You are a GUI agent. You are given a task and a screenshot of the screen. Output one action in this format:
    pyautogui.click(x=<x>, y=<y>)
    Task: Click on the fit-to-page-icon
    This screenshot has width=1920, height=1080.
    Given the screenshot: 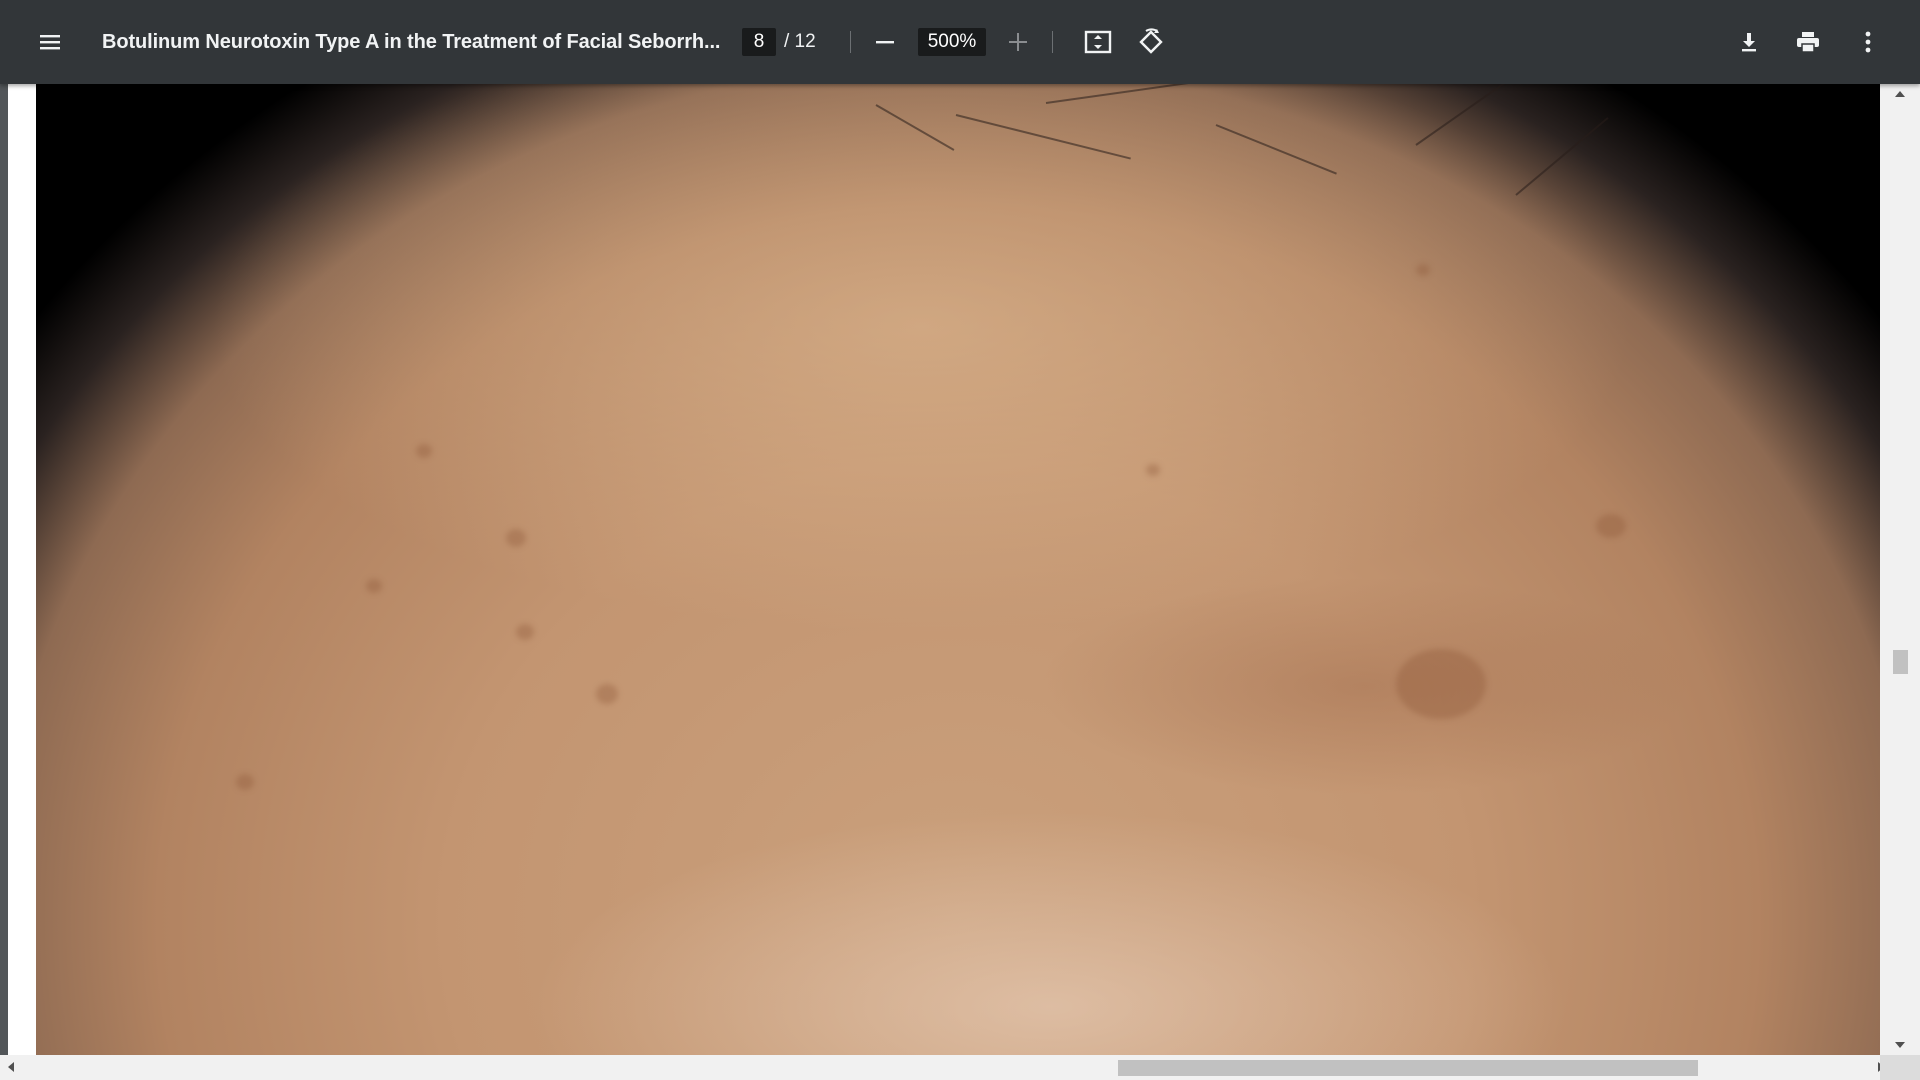 What is the action you would take?
    pyautogui.click(x=1098, y=42)
    